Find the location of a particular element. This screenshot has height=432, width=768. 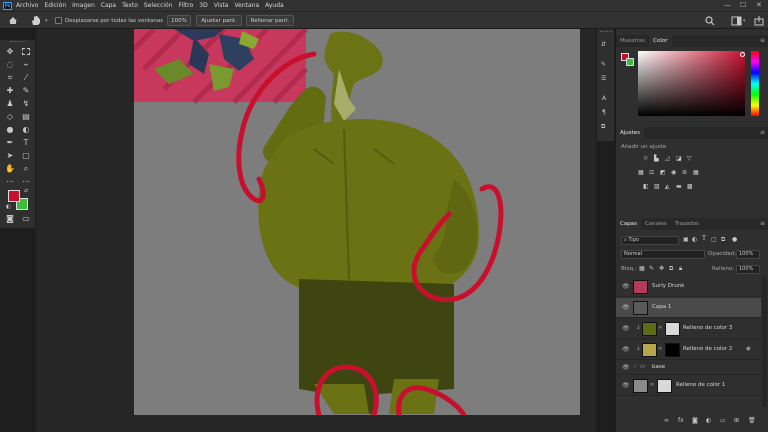

character-panel-icon: A is located at coordinates (604, 98).